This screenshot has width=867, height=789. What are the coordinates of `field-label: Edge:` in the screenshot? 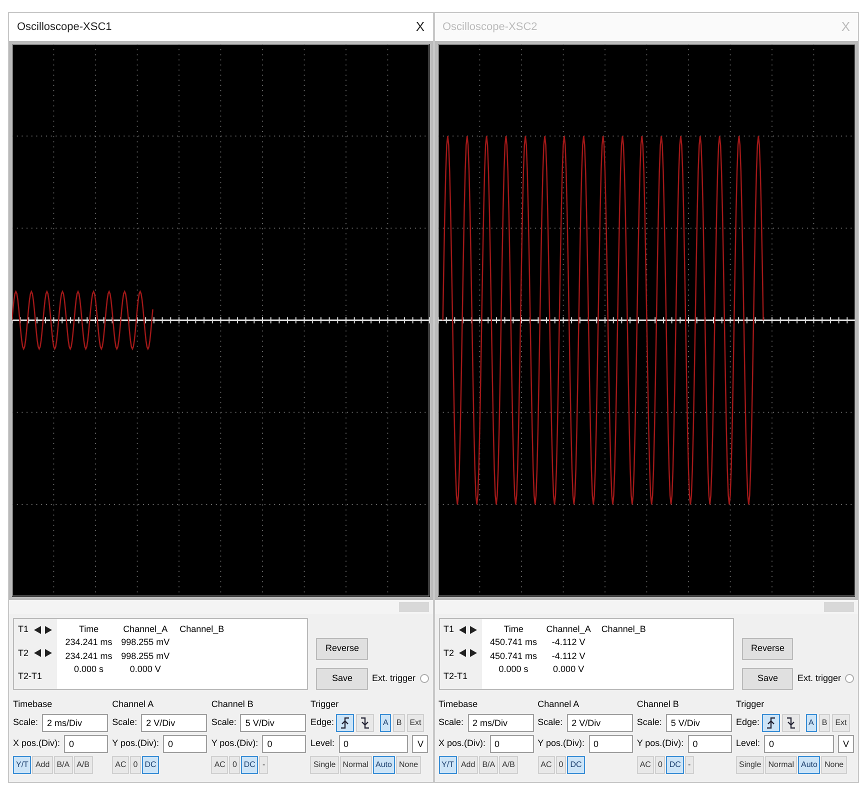 It's located at (322, 723).